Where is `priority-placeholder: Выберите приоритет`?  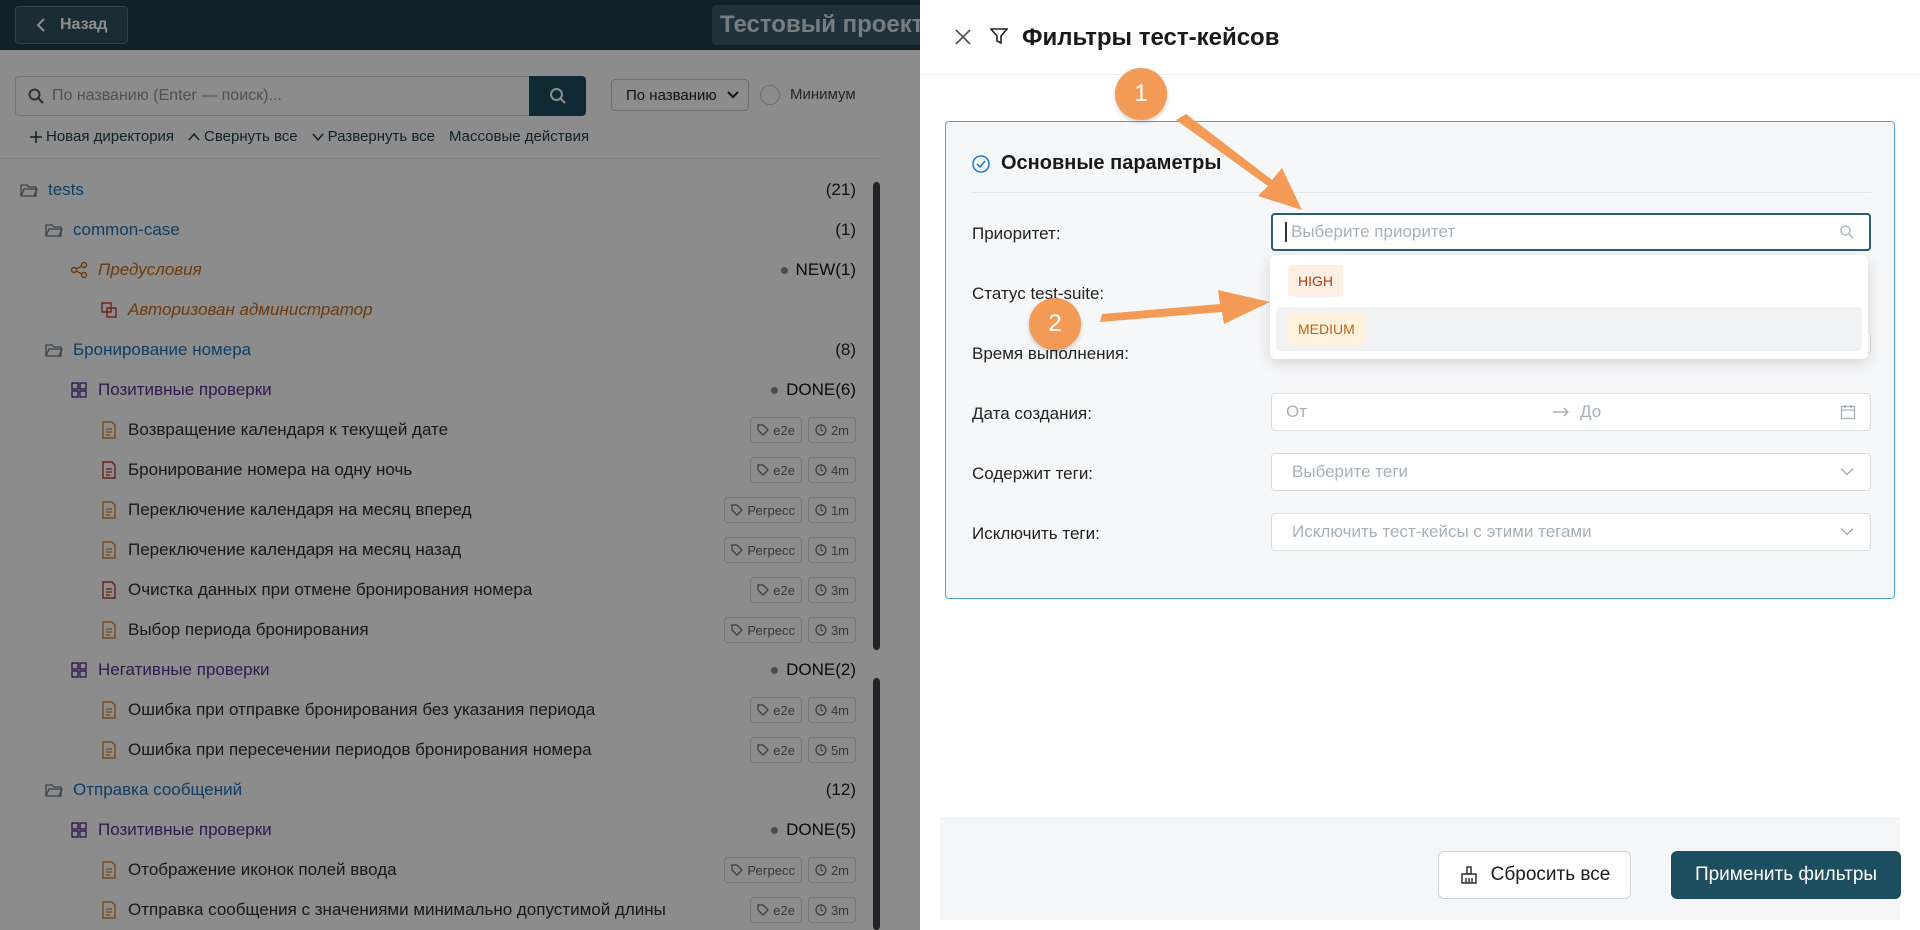
priority-placeholder: Выберите приоритет is located at coordinates (1373, 231).